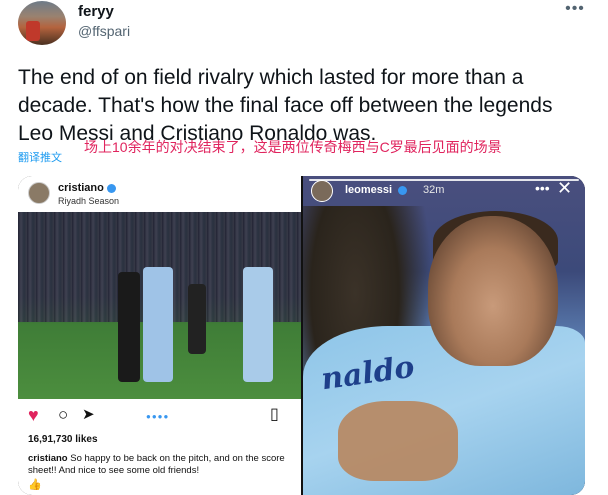 The width and height of the screenshot is (608, 495). I want to click on ig-username: cristiano, so click(87, 188).